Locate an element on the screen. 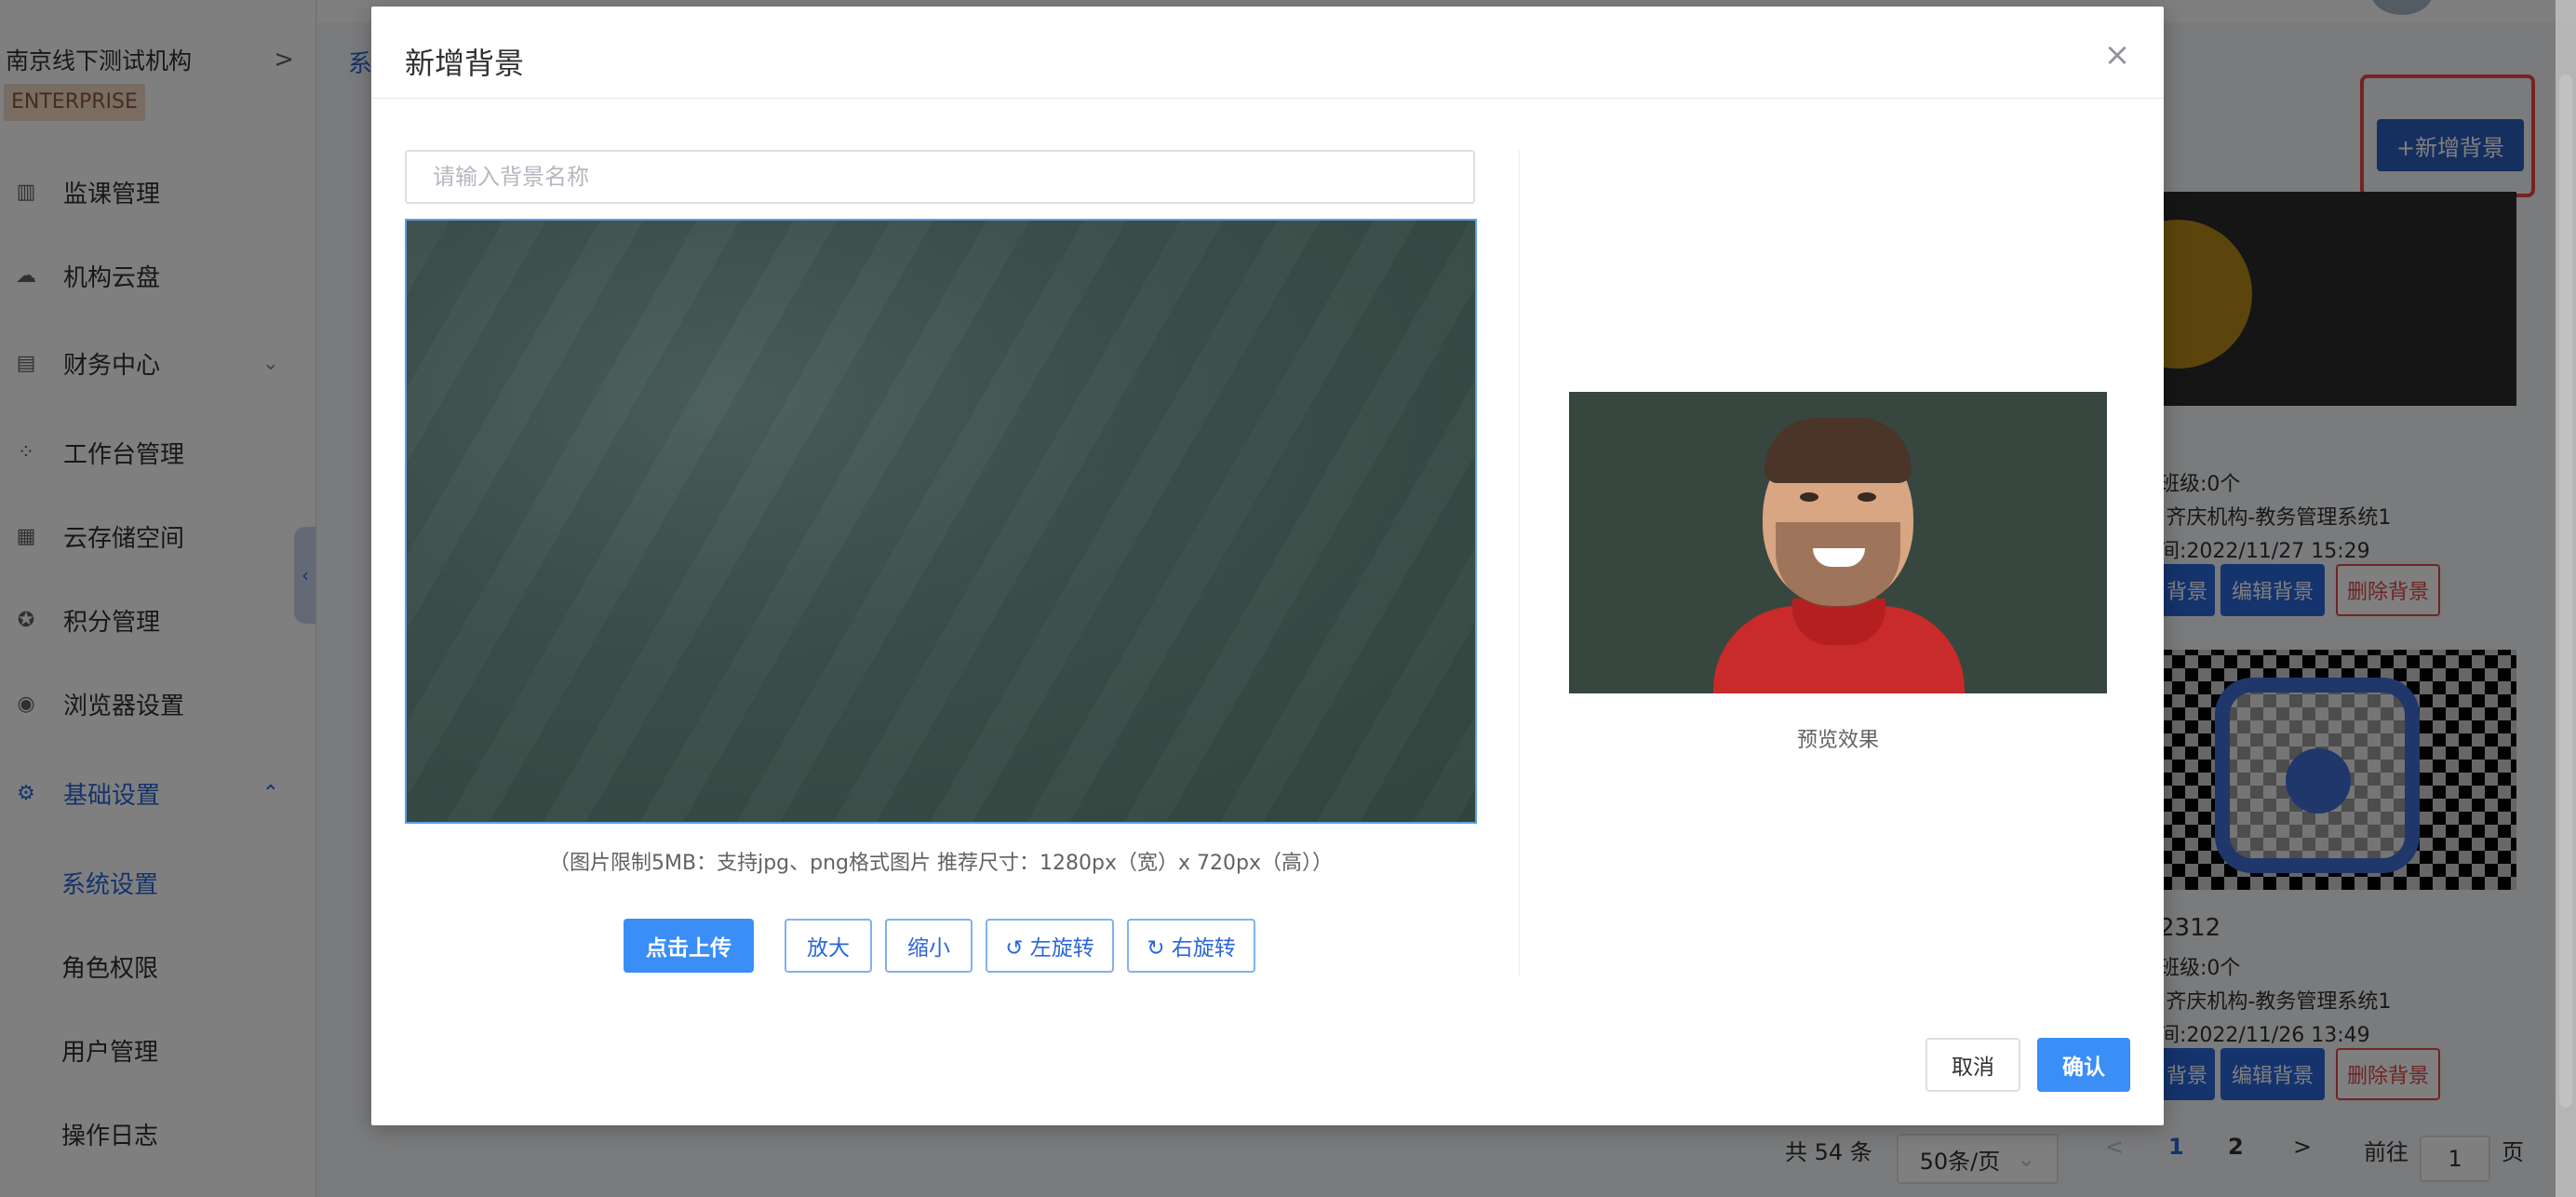 The image size is (2576, 1197). cancel-button: 取消 is located at coordinates (1972, 1065).